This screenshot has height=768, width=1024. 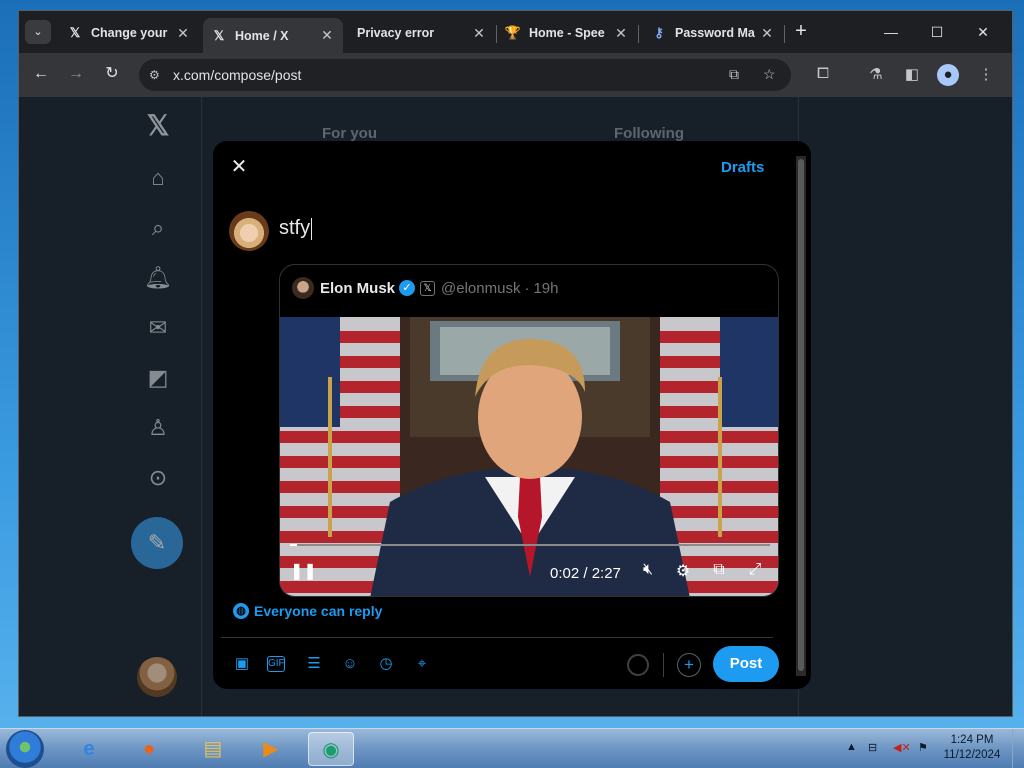 What do you see at coordinates (41, 74) in the screenshot?
I see `back-button: ←` at bounding box center [41, 74].